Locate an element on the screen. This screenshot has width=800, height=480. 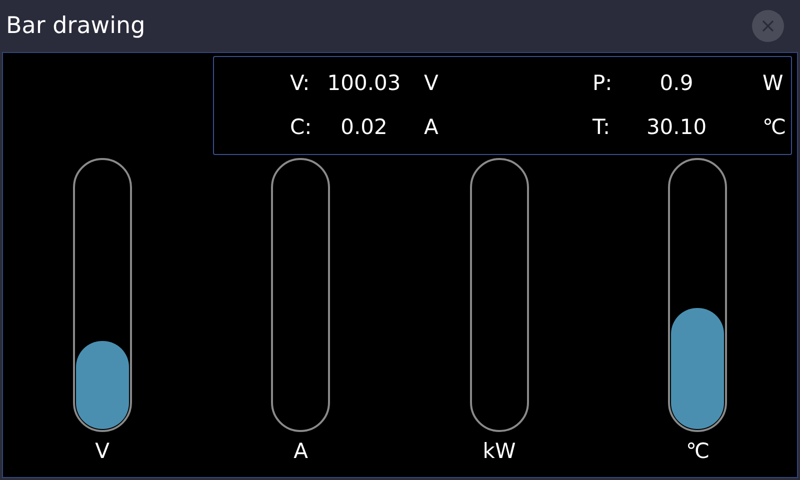
close-button is located at coordinates (768, 26).